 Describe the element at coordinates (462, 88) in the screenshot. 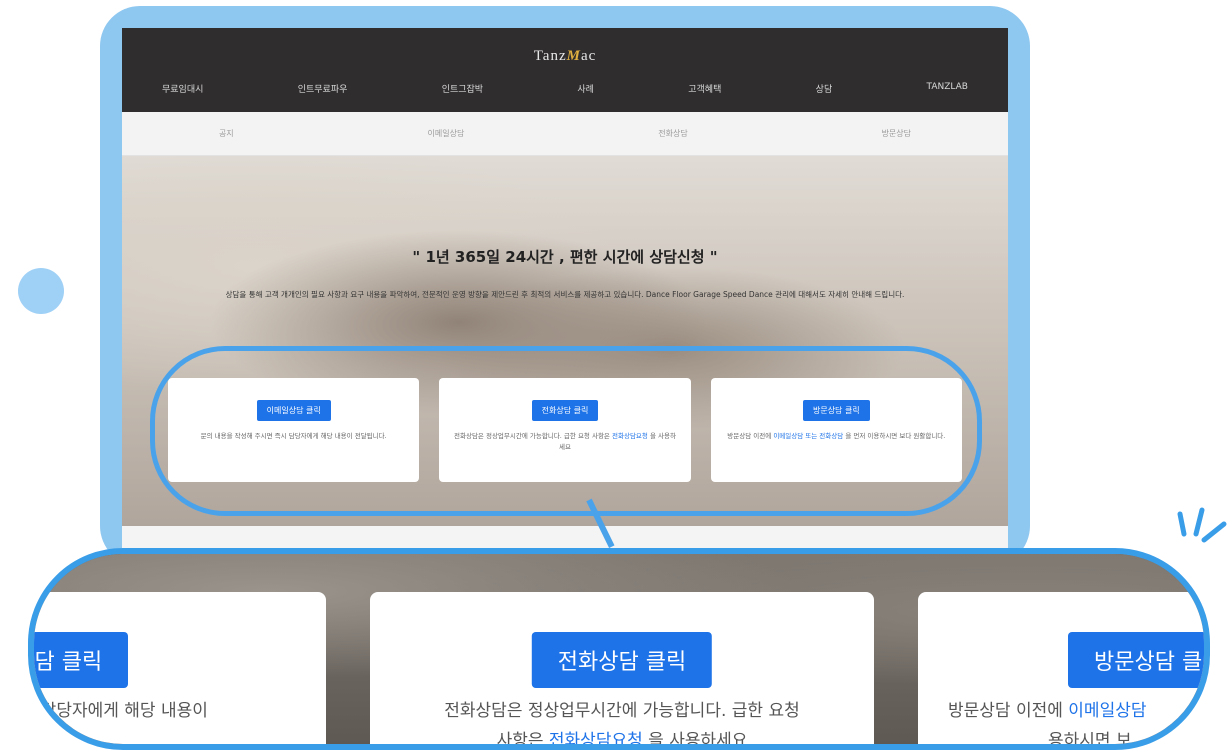

I see `nav-item: 인트그잡박` at that location.